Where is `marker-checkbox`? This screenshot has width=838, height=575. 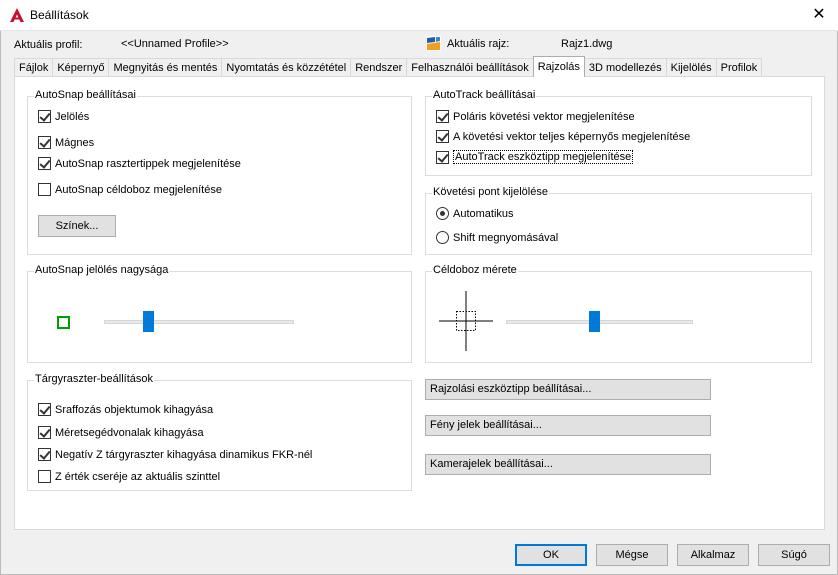 marker-checkbox is located at coordinates (44, 116).